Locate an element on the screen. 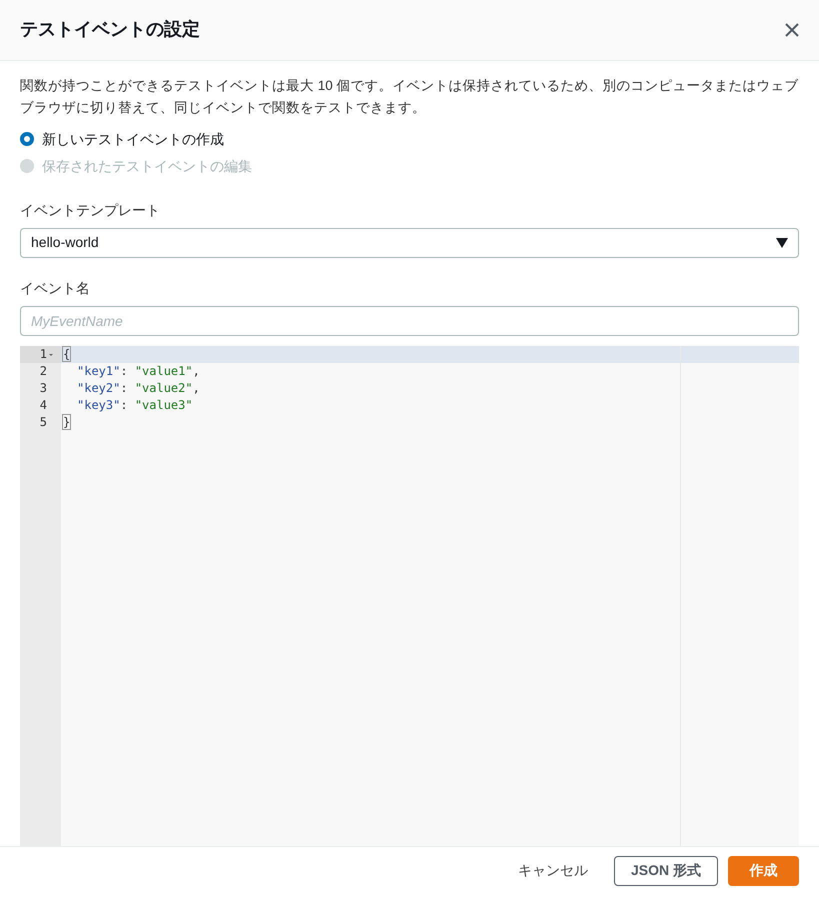 Image resolution: width=819 pixels, height=901 pixels. code-line: "key2": "value2", is located at coordinates (138, 388).